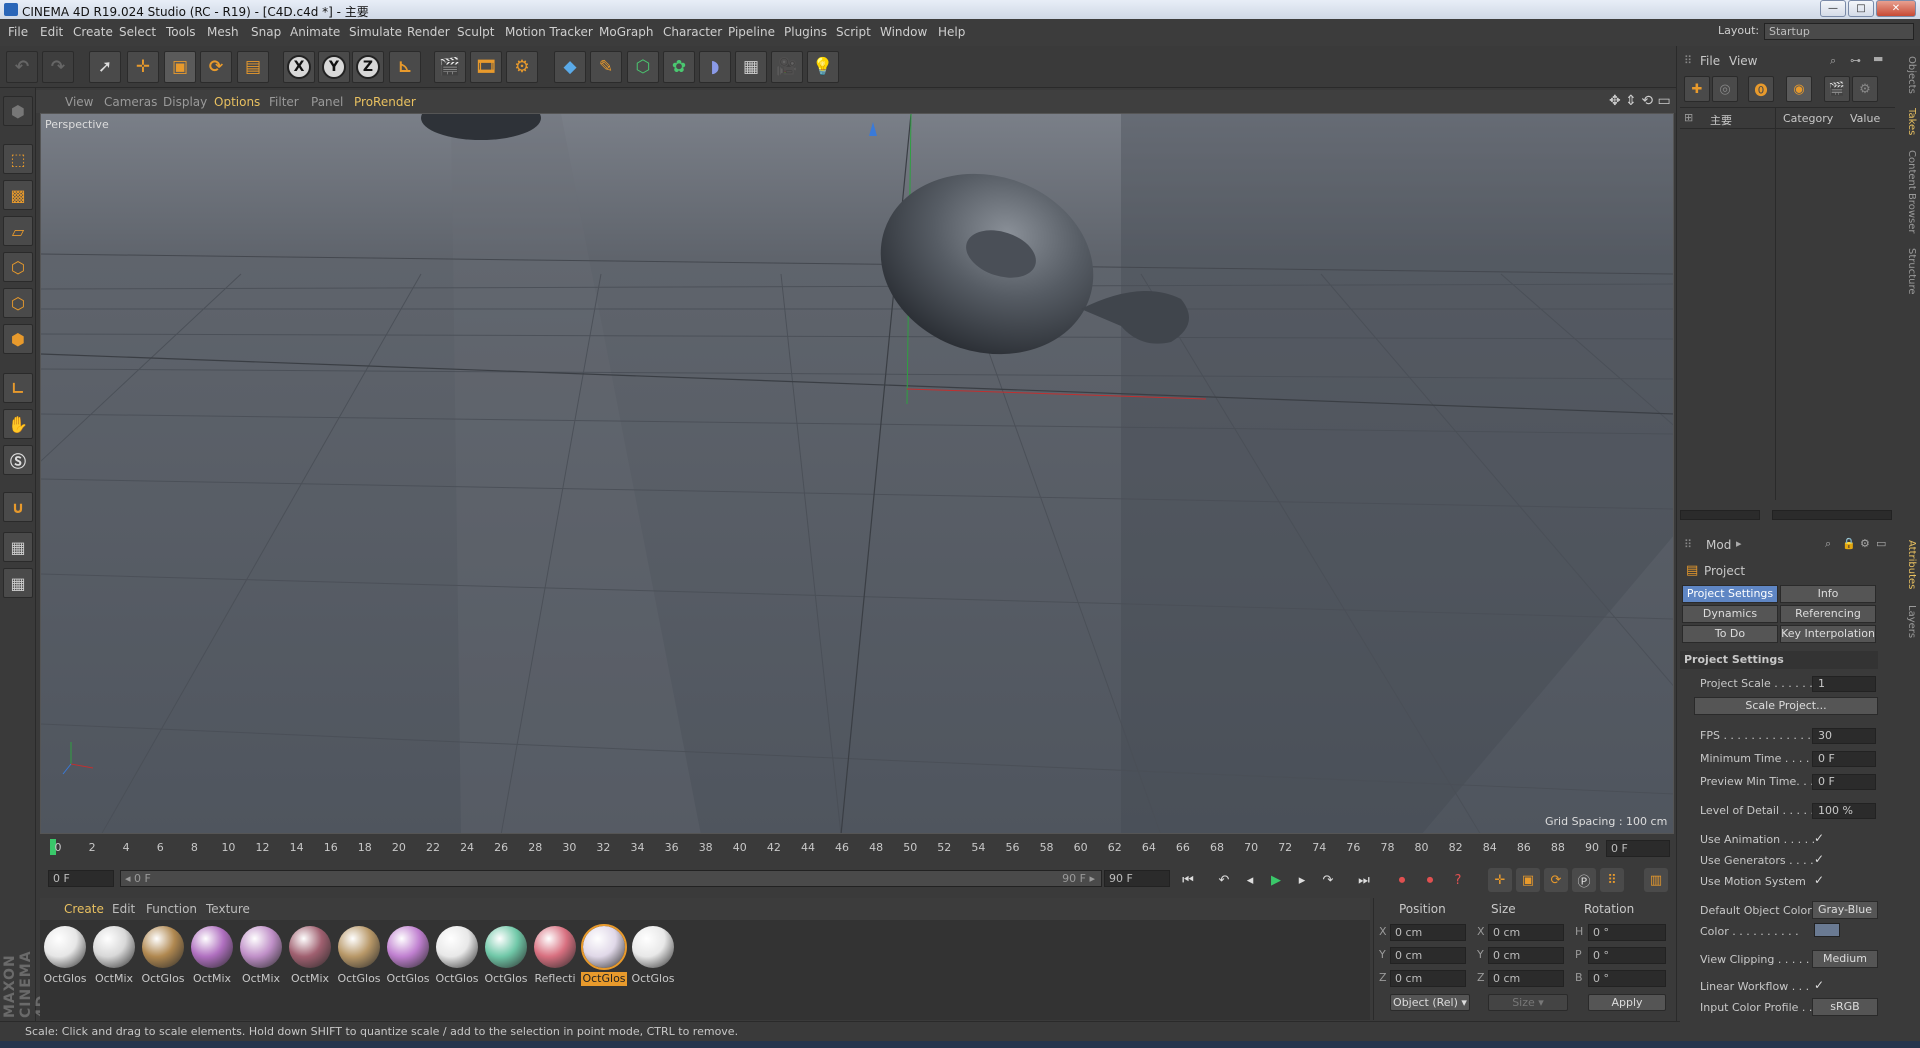 This screenshot has width=1920, height=1048. I want to click on tab-project-settings: Project Settings, so click(1730, 594).